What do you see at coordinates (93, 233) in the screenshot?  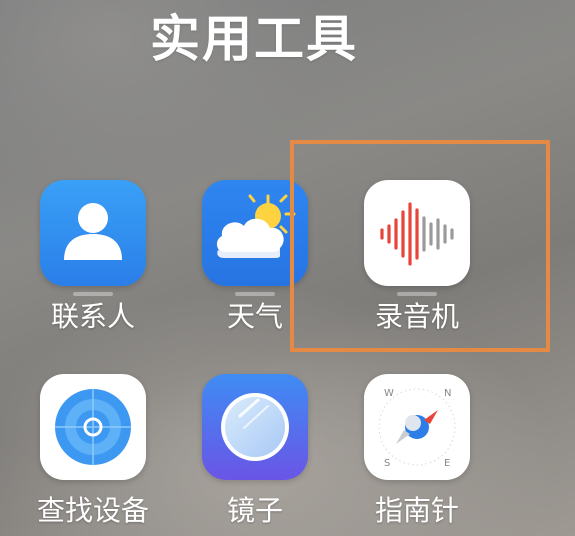 I see `contact-person-icon` at bounding box center [93, 233].